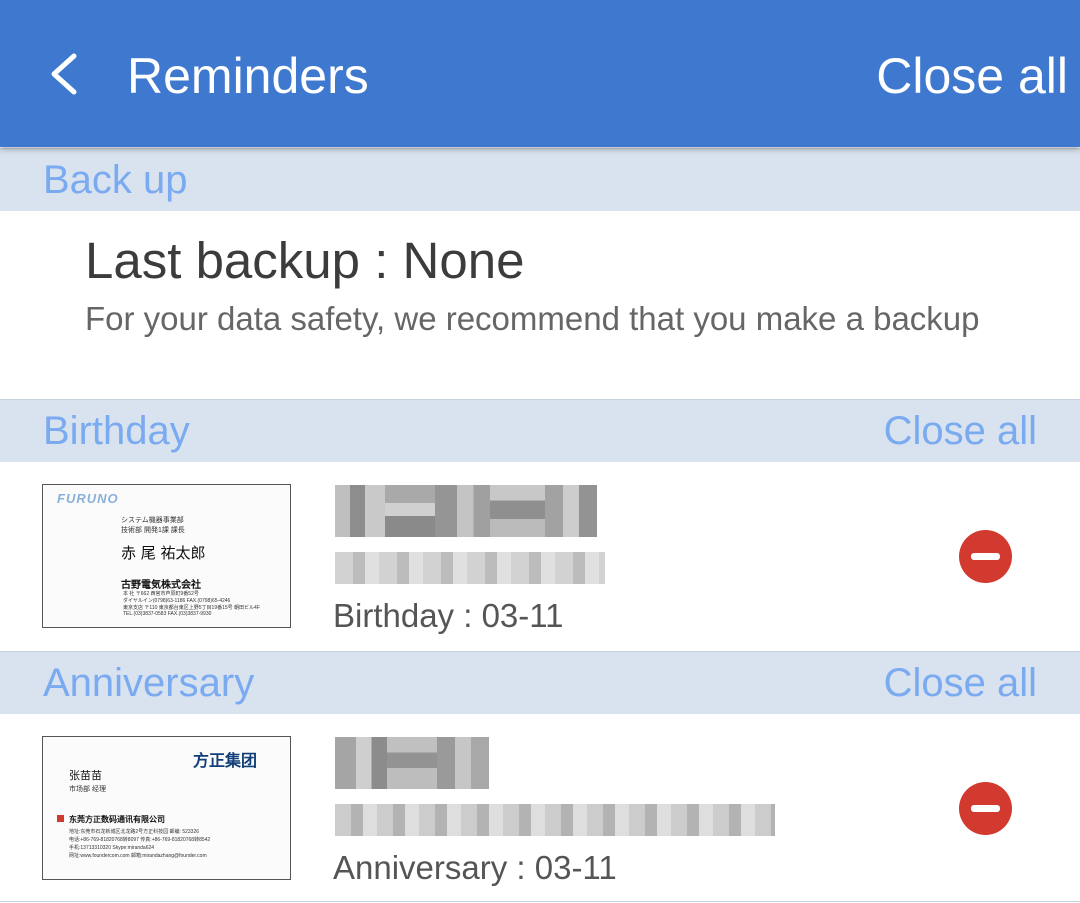 The width and height of the screenshot is (1080, 903). Describe the element at coordinates (225, 761) in the screenshot. I see `card-logo: 方正集团` at that location.